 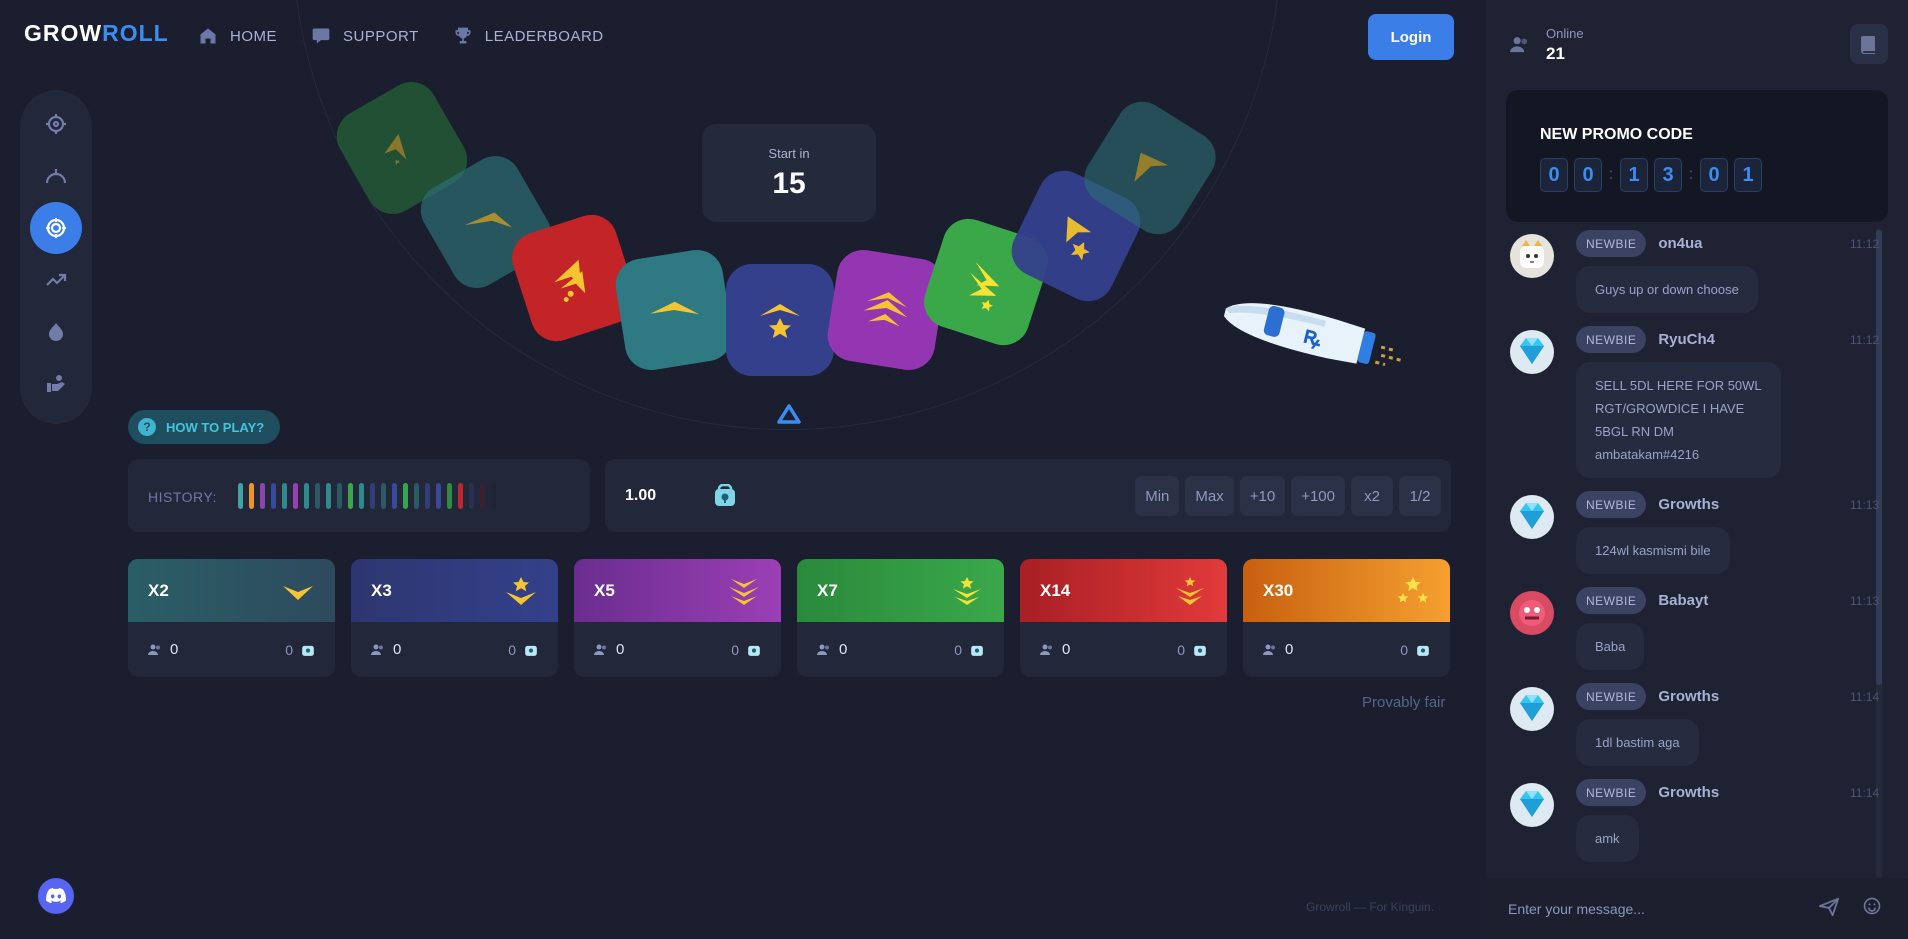 I want to click on message-bubble: Baba, so click(x=1610, y=646).